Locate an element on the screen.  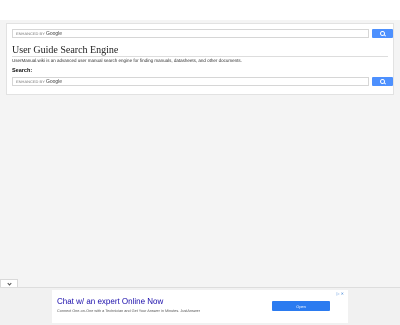
collapse-ad-button is located at coordinates (9, 283).